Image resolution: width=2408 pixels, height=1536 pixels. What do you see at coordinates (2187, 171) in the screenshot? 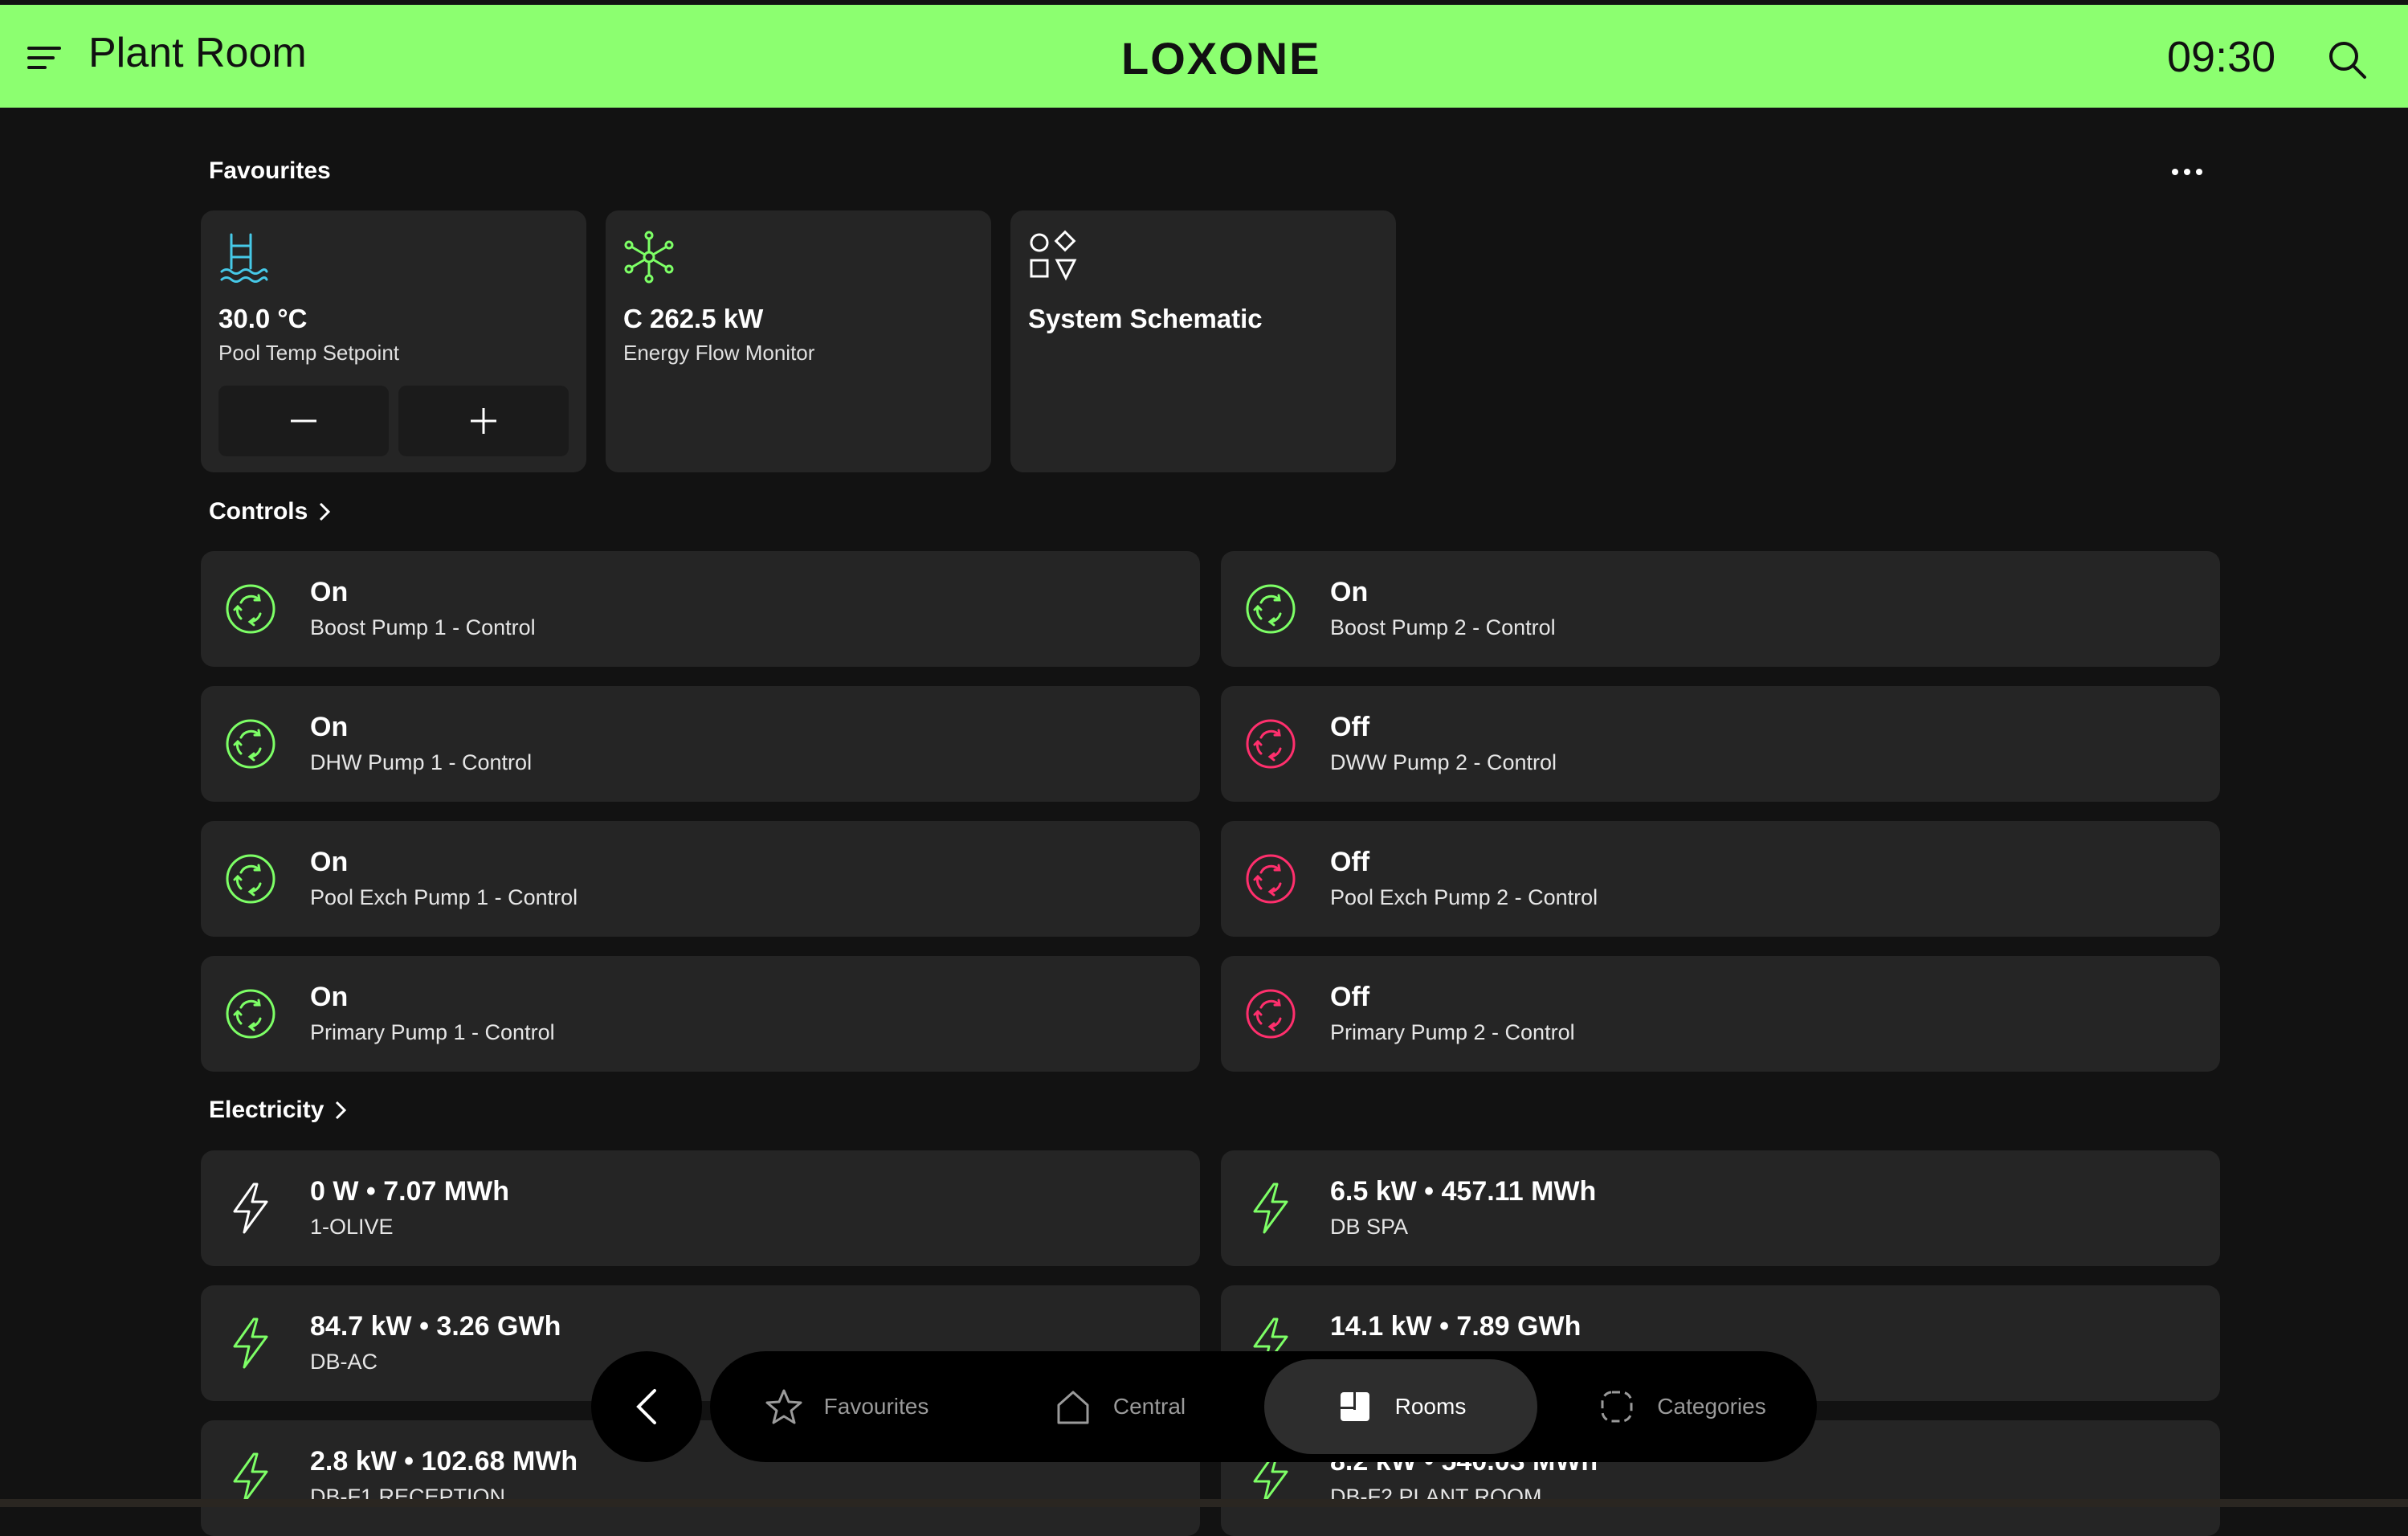
I see `more-options-icon` at bounding box center [2187, 171].